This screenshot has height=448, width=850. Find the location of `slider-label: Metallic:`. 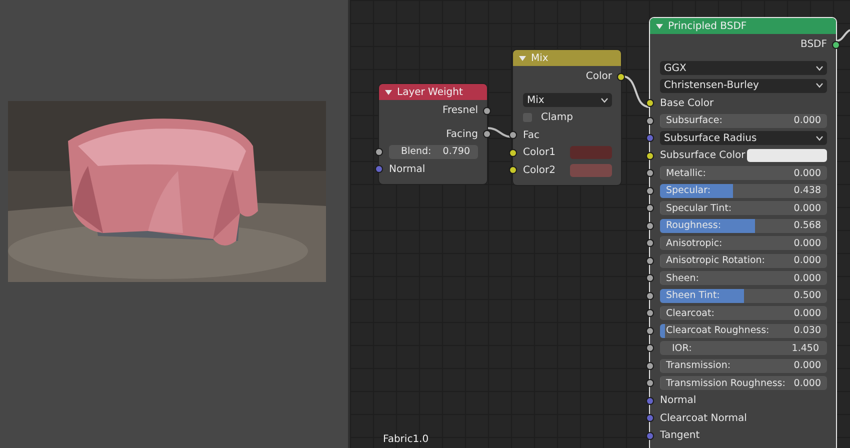

slider-label: Metallic: is located at coordinates (686, 173).